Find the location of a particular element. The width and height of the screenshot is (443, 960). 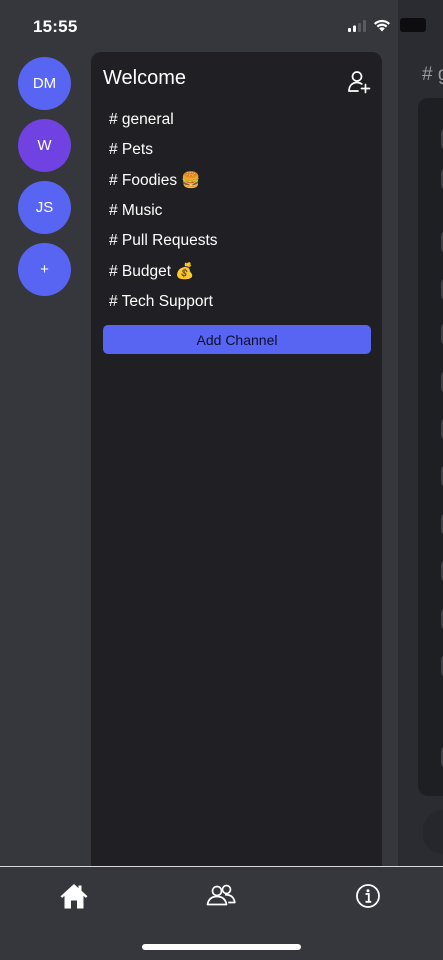

status-icons is located at coordinates (369, 25).